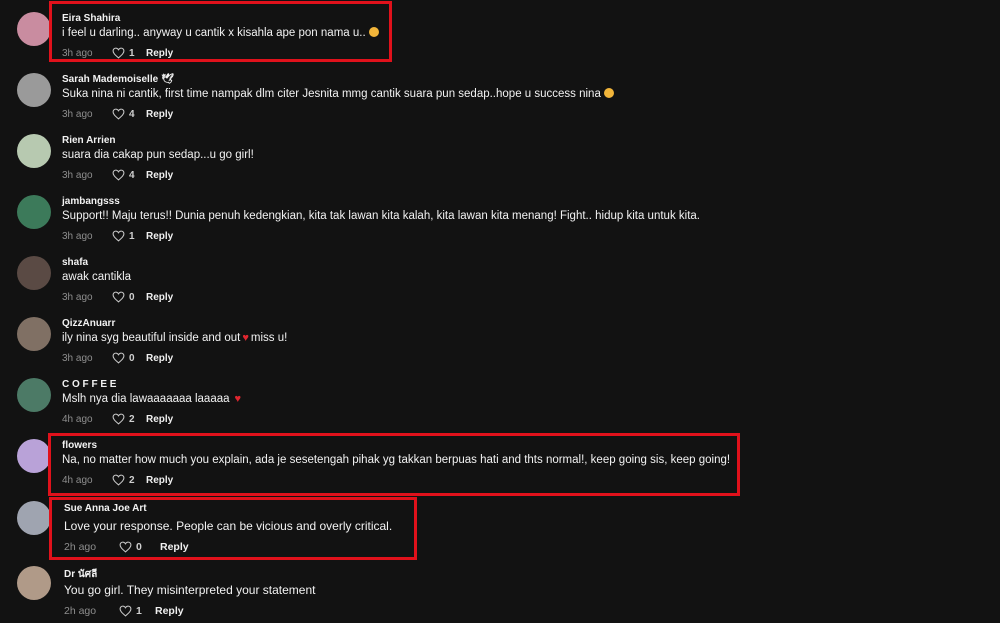 This screenshot has height=623, width=1000. What do you see at coordinates (132, 419) in the screenshot?
I see `like-count: 2` at bounding box center [132, 419].